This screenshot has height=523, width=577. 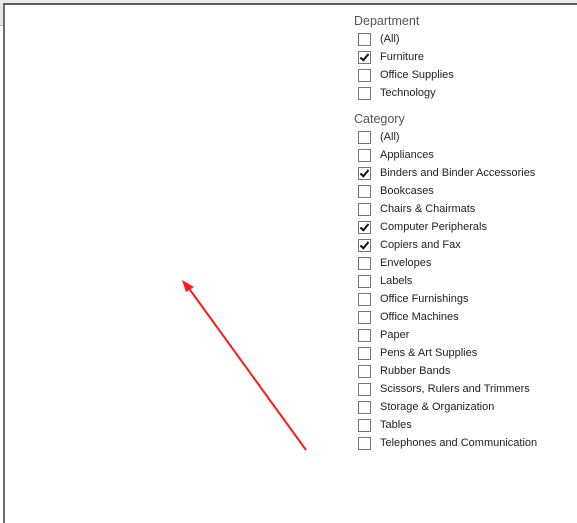 I want to click on category-filter-item: Scissors, Rulers and Trimmers, so click(x=464, y=389).